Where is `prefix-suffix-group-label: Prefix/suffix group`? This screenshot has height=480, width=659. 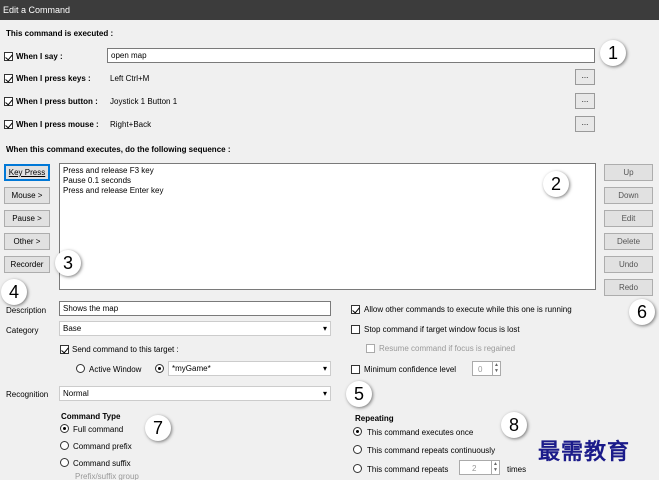 prefix-suffix-group-label: Prefix/suffix group is located at coordinates (107, 476).